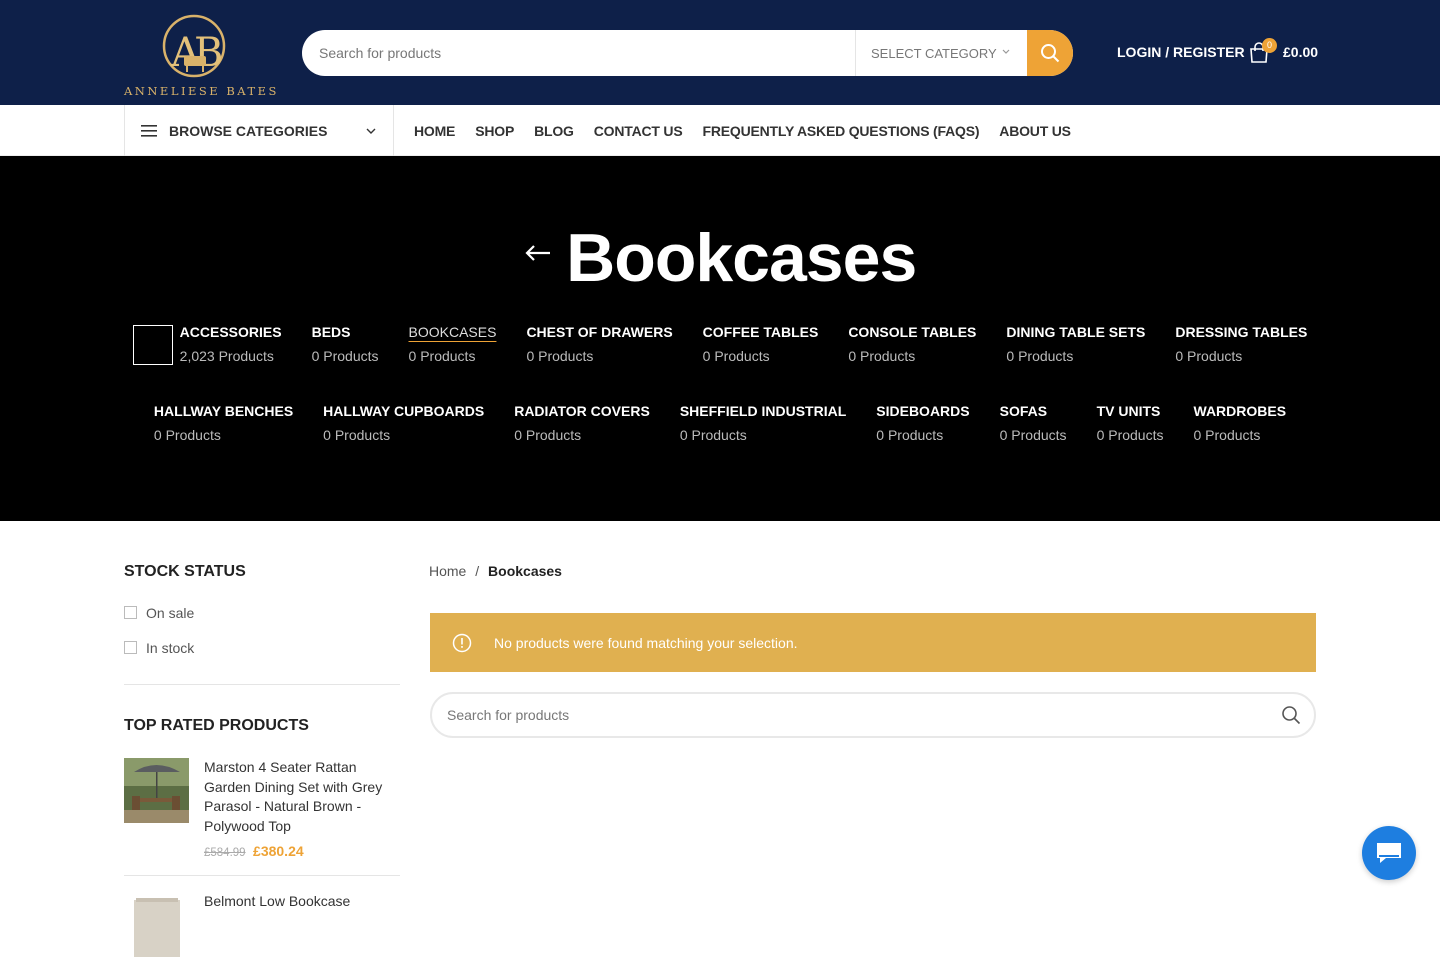 Image resolution: width=1440 pixels, height=957 pixels. Describe the element at coordinates (638, 131) in the screenshot. I see `nav-contact-us: CONTACT US` at that location.